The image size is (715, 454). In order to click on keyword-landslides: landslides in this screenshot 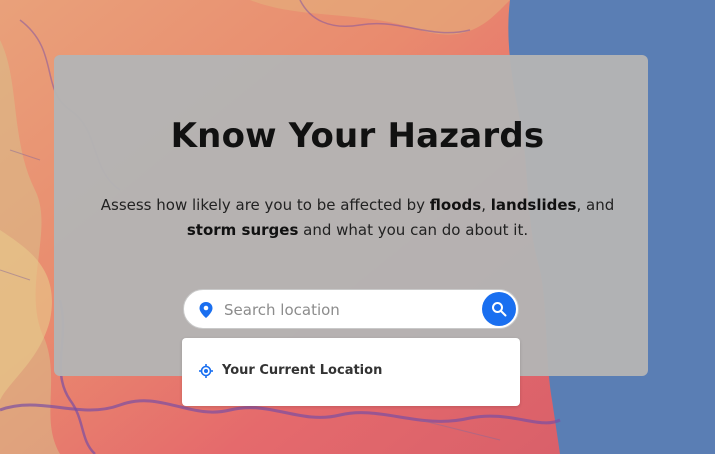, I will do `click(533, 205)`.